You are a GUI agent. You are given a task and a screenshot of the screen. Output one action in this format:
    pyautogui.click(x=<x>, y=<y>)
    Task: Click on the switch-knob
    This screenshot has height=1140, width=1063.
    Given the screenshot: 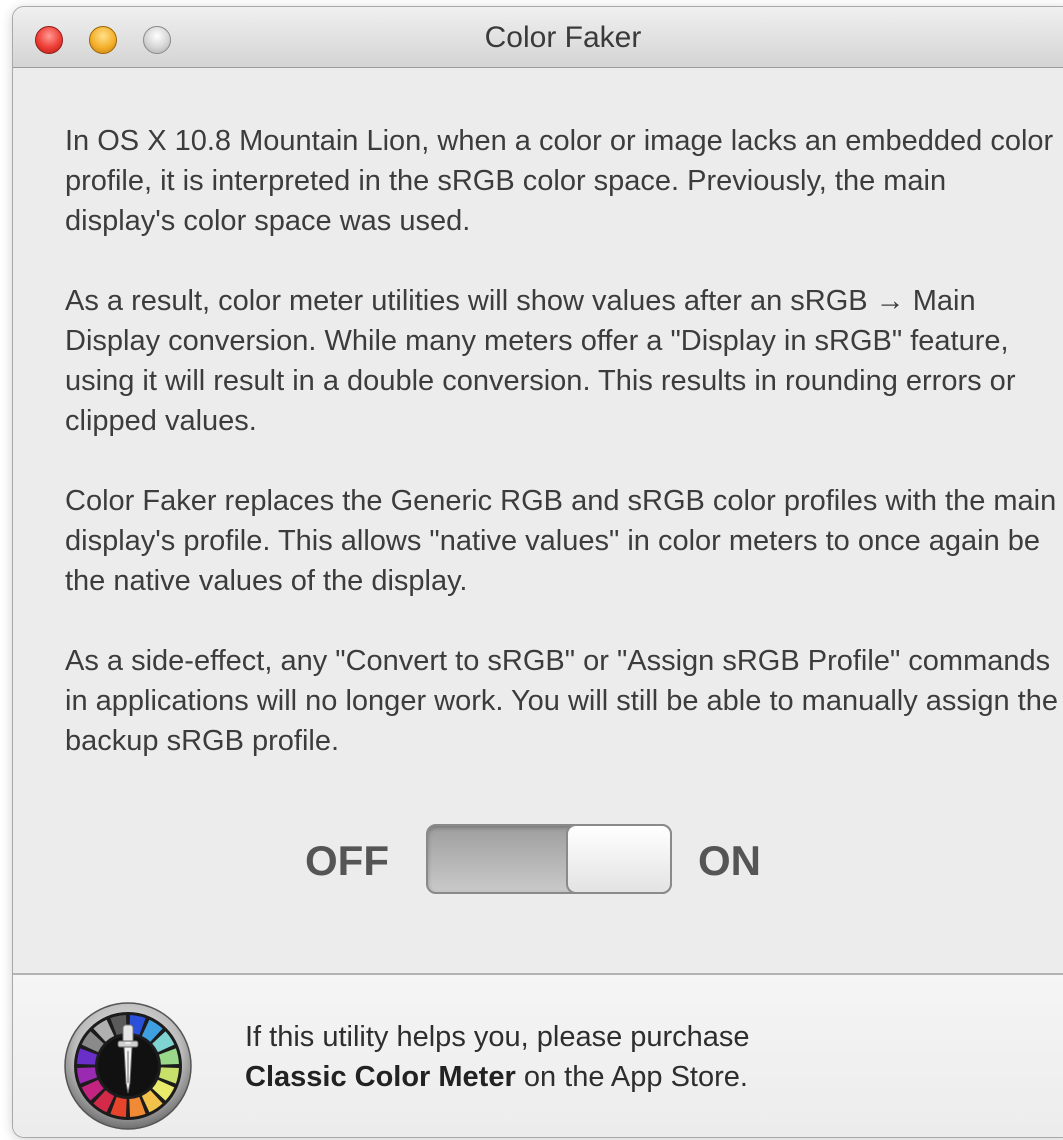 What is the action you would take?
    pyautogui.click(x=619, y=859)
    